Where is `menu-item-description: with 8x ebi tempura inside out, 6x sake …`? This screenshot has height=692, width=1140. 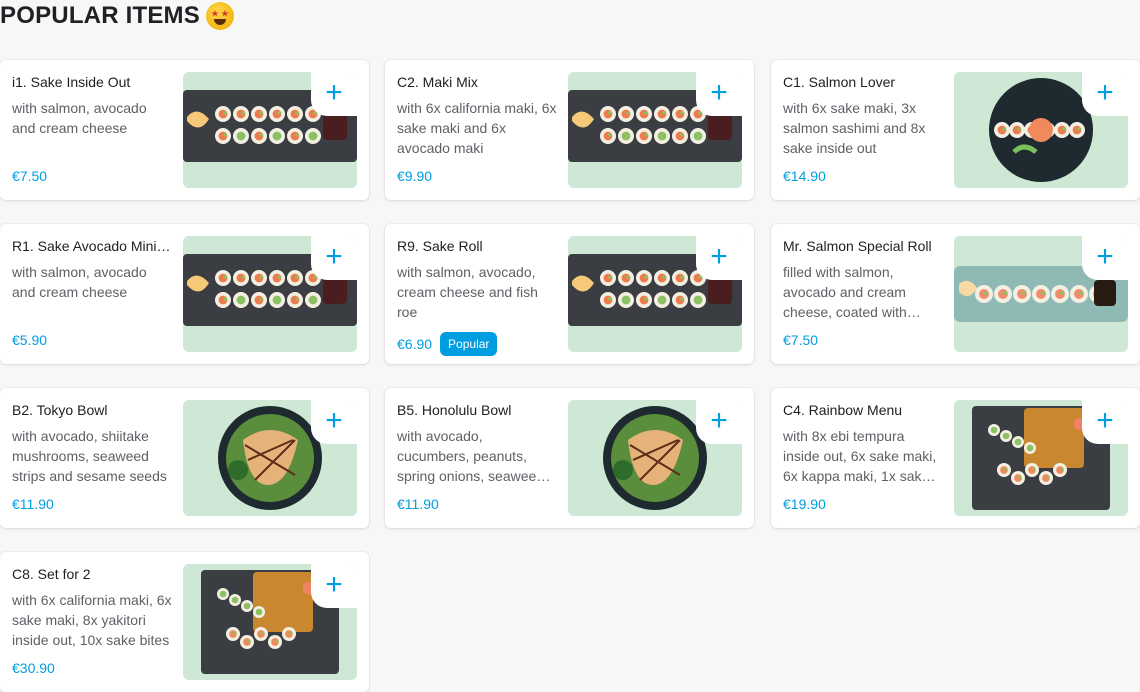
menu-item-description: with 8x ebi tempura inside out, 6x sake … is located at coordinates (860, 456).